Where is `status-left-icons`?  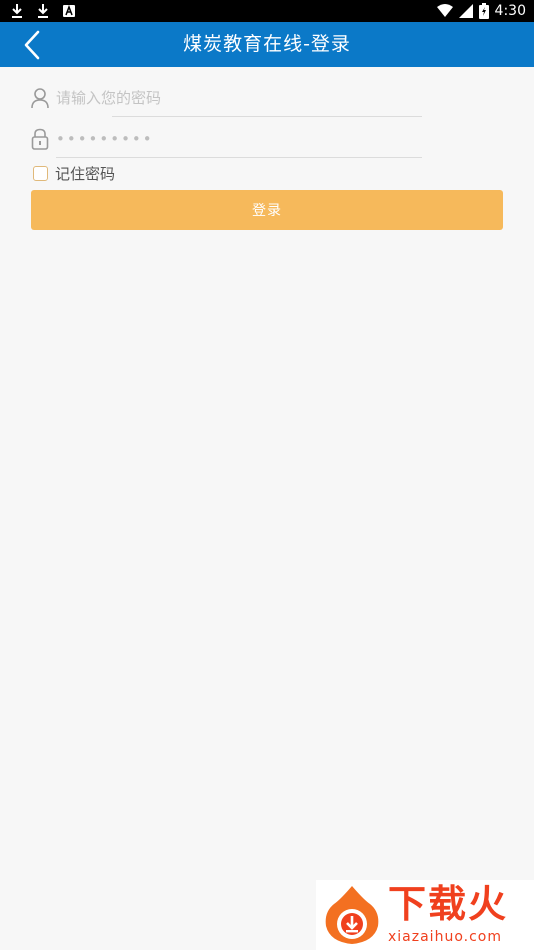 status-left-icons is located at coordinates (43, 11).